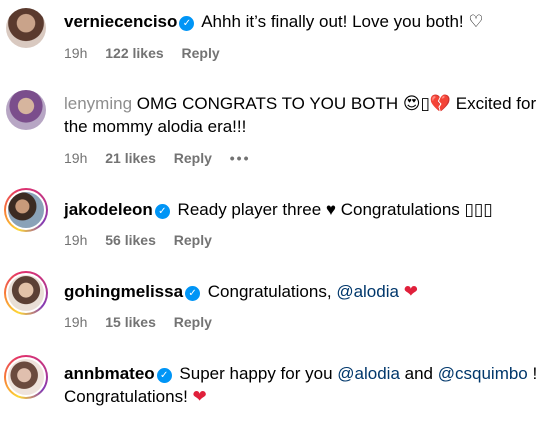 The image size is (557, 421). I want to click on comment-username: jakodeleon, so click(108, 209).